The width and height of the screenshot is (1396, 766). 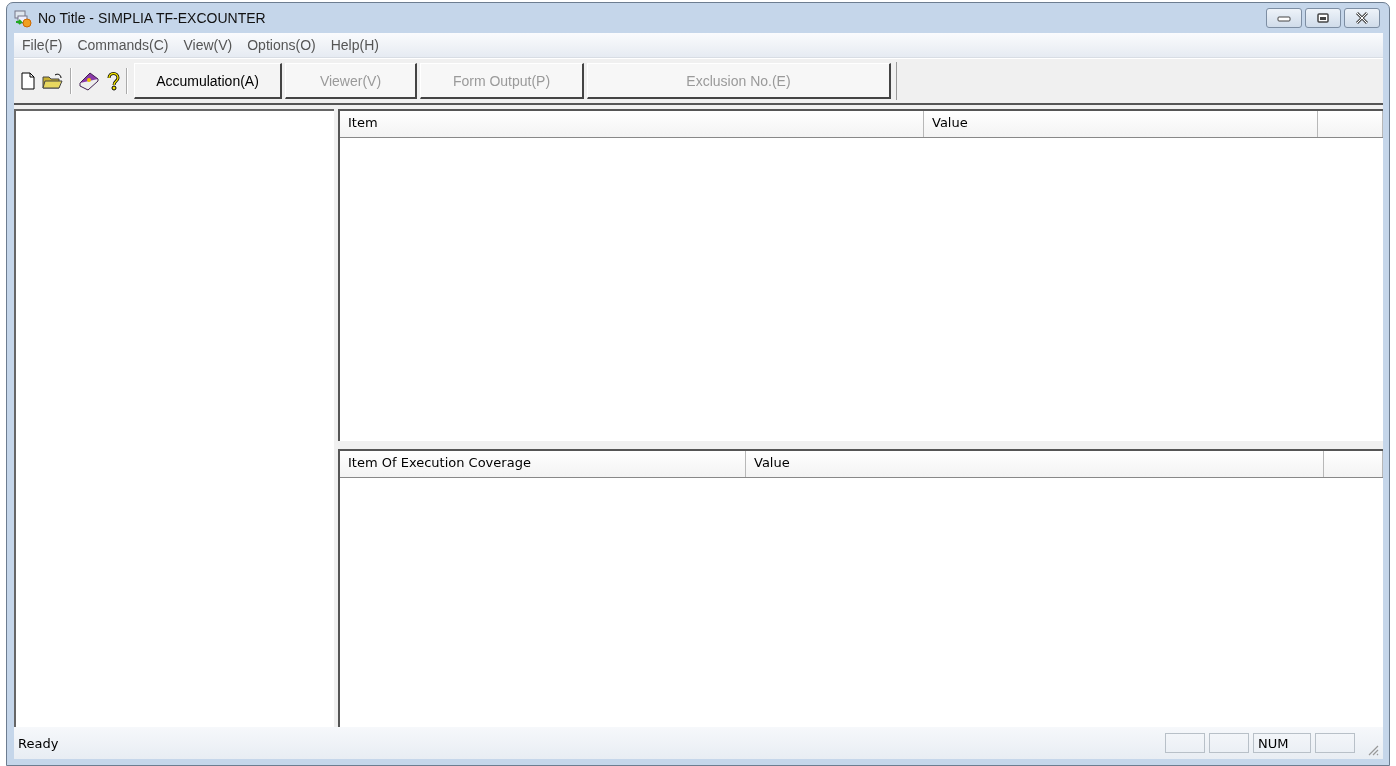 I want to click on new-file-icon, so click(x=28, y=81).